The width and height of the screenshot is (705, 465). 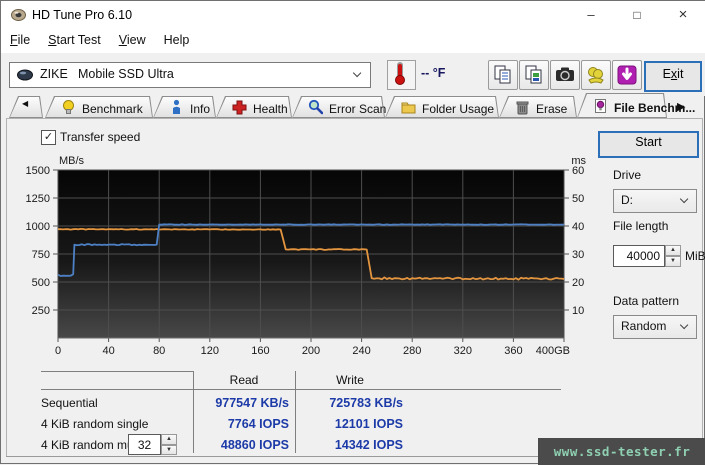 I want to click on sequential-read-value: 977547 KB/s, so click(x=252, y=403).